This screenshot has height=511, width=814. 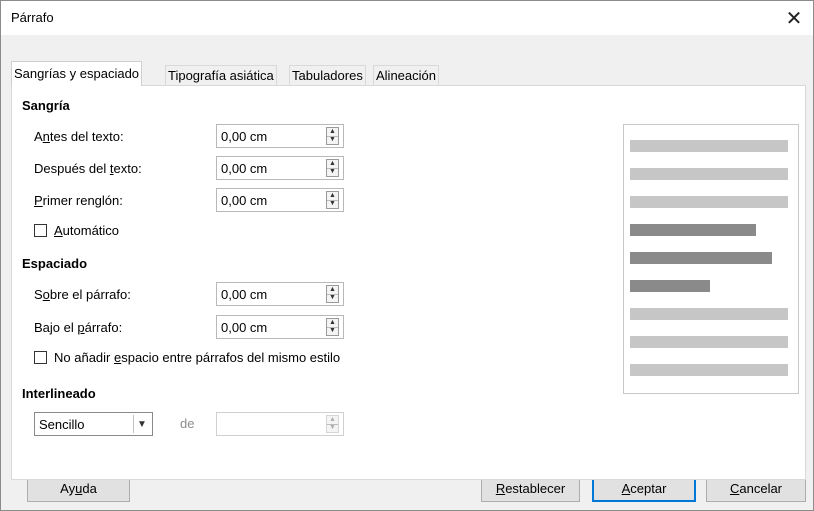 What do you see at coordinates (40, 230) in the screenshot?
I see `automatic-checkbox` at bounding box center [40, 230].